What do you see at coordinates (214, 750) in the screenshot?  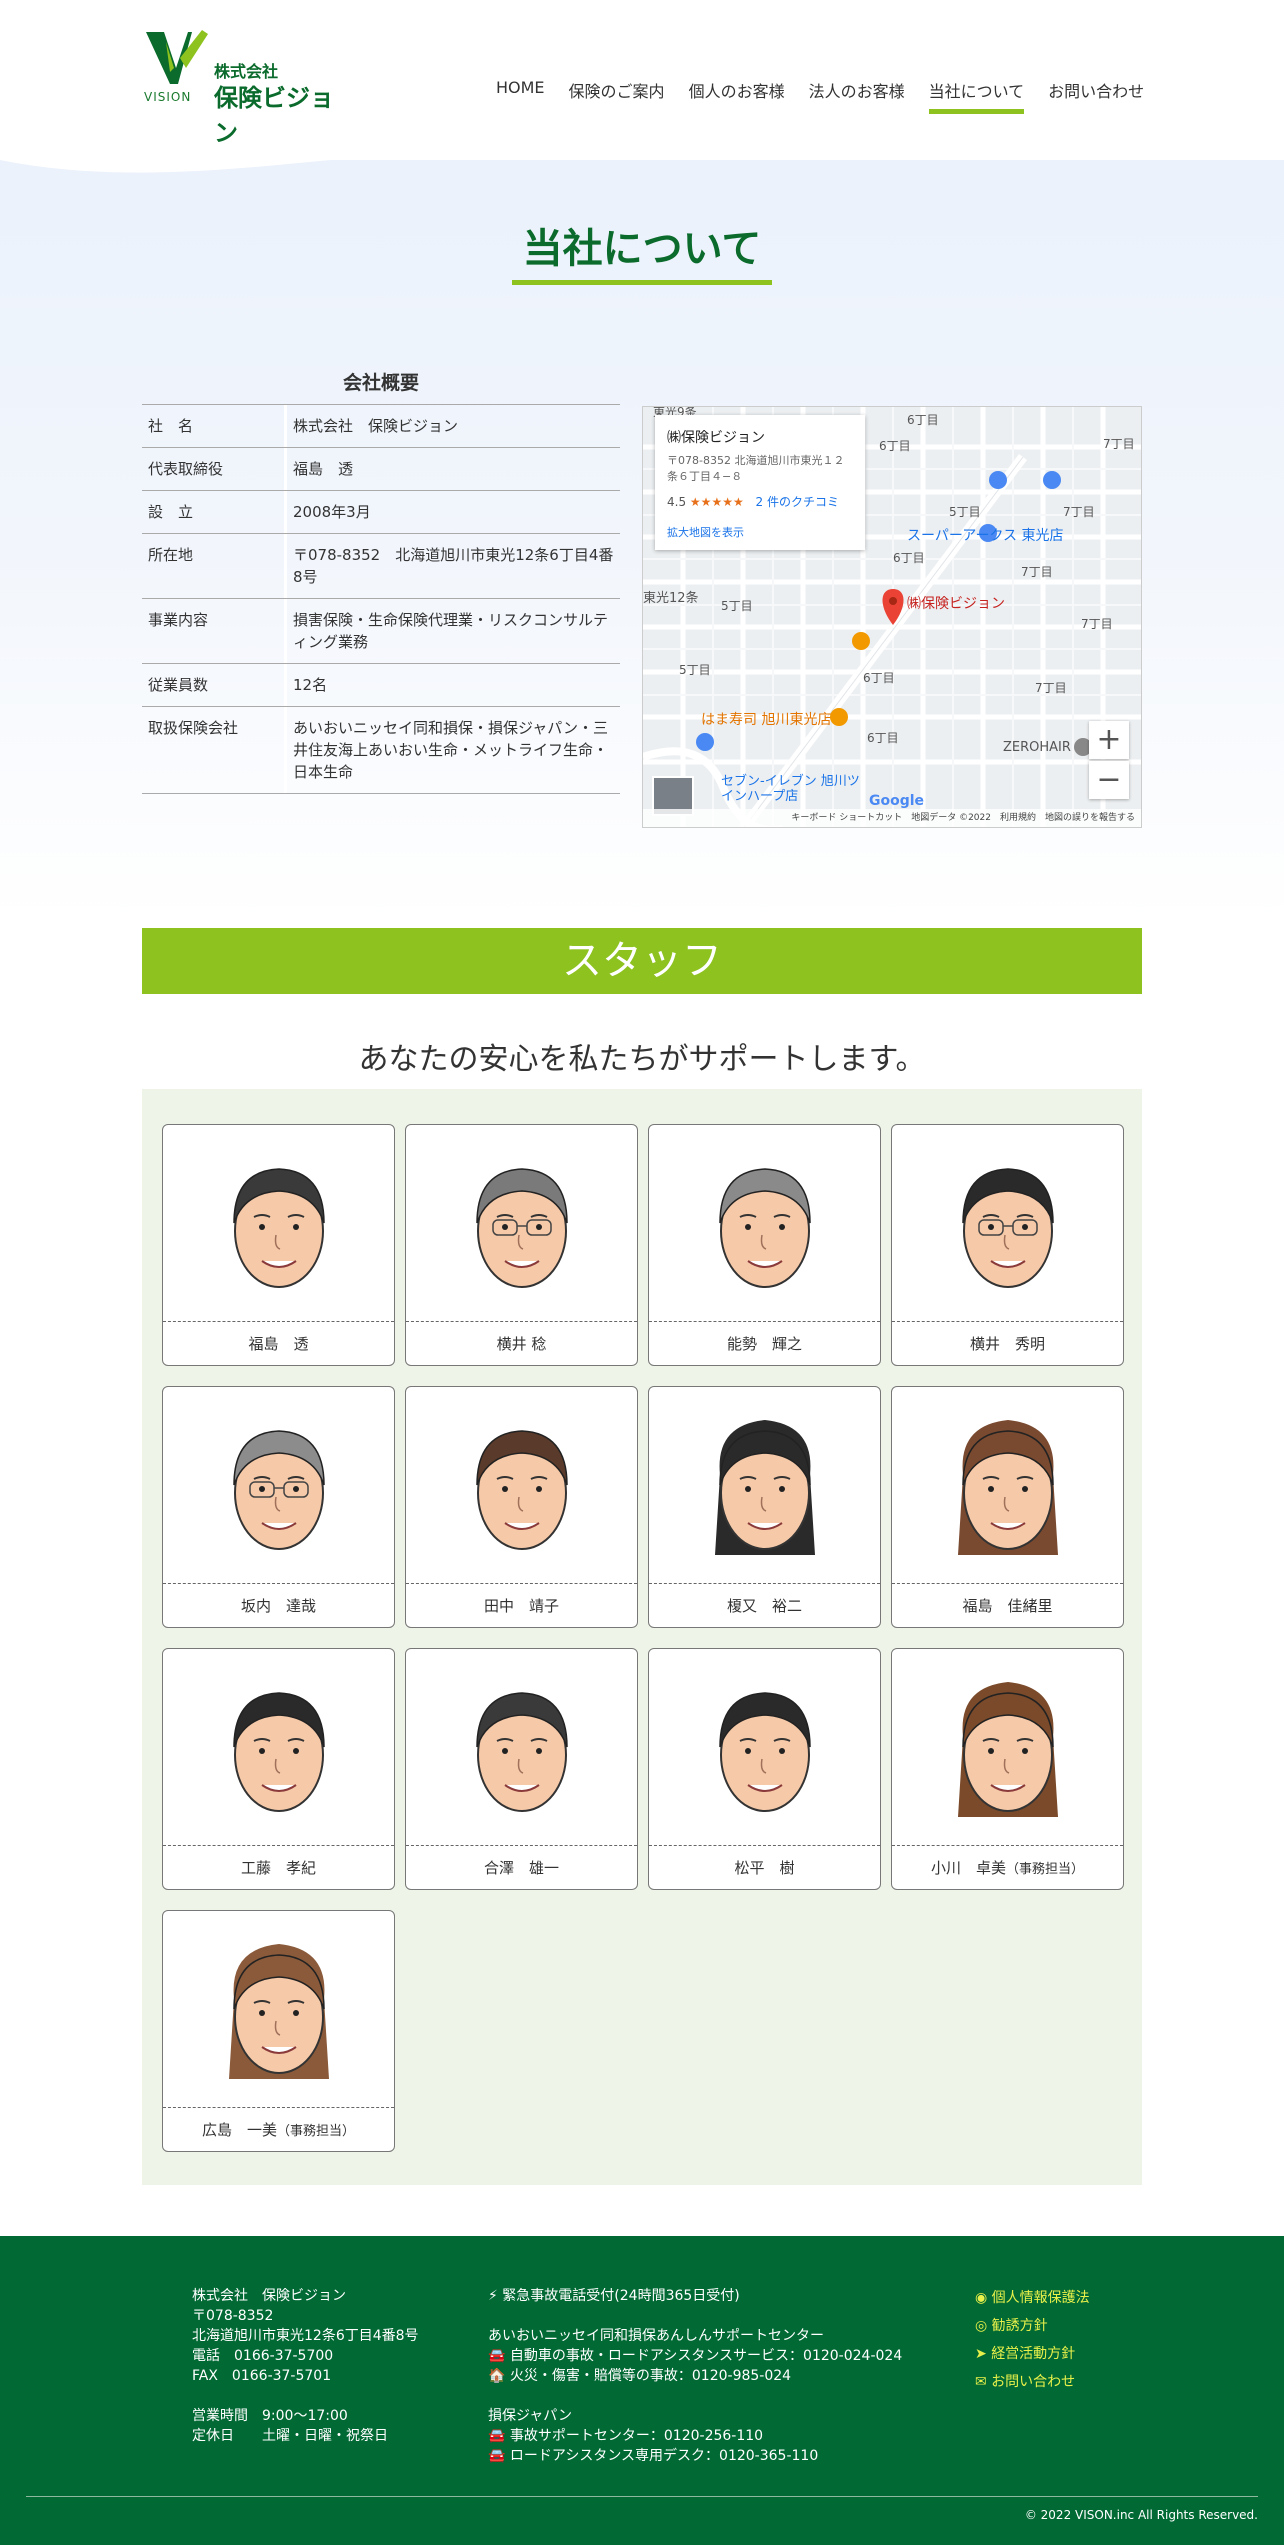 I see `overview-key: 取扱保険会社` at bounding box center [214, 750].